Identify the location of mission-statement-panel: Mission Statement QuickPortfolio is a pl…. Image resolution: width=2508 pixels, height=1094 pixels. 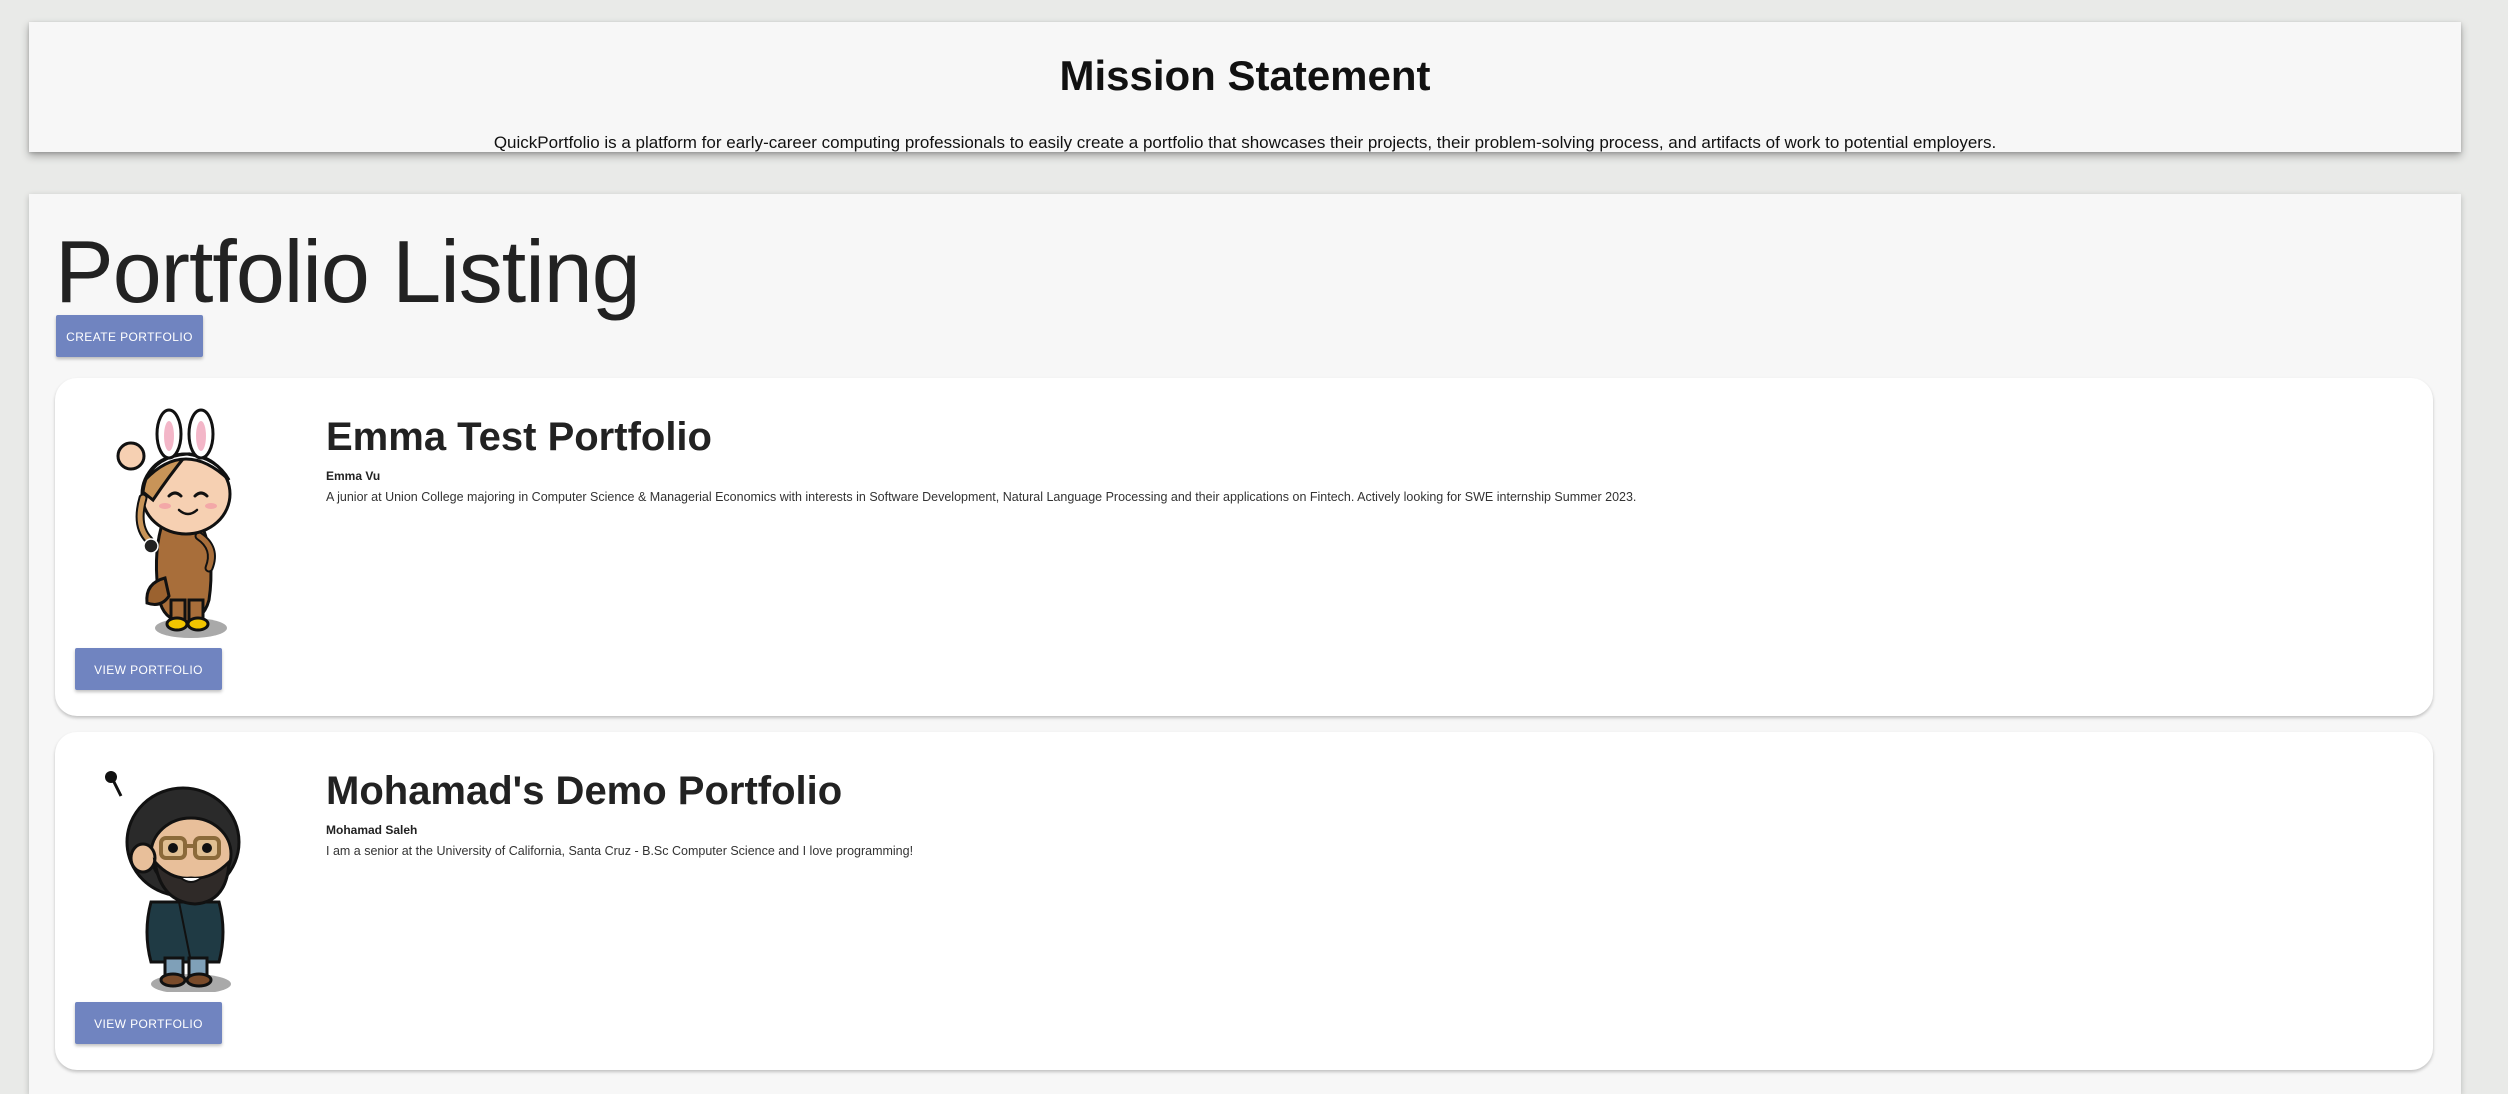
(1245, 87).